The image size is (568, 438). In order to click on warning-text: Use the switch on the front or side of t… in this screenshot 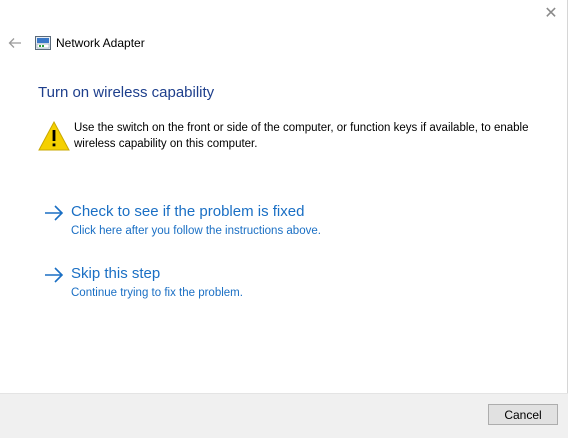, I will do `click(301, 136)`.